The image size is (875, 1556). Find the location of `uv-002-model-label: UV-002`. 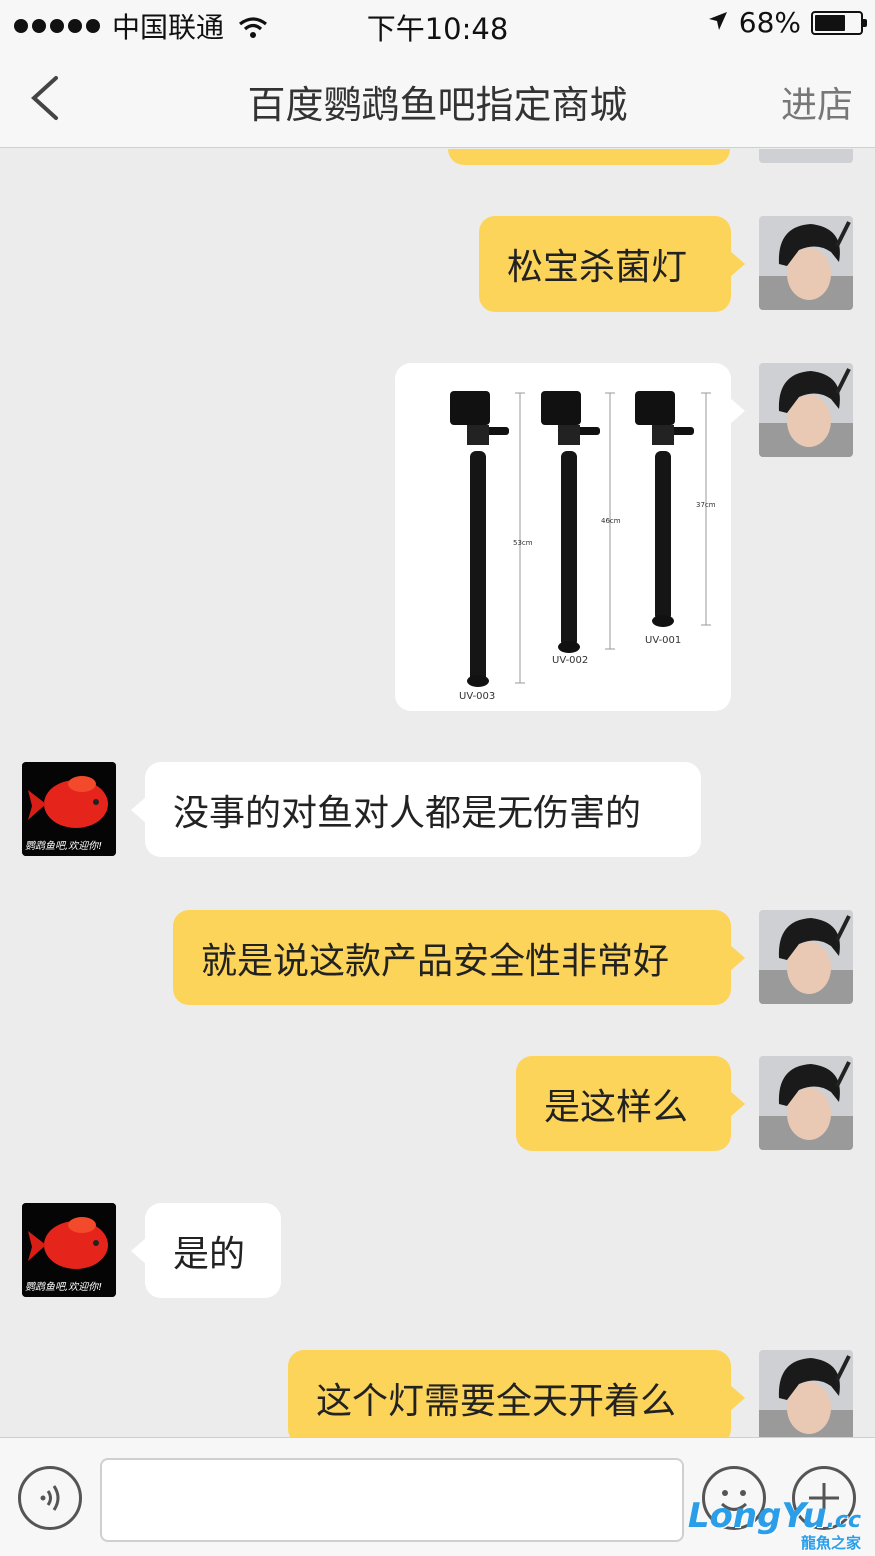

uv-002-model-label: UV-002 is located at coordinates (570, 660).